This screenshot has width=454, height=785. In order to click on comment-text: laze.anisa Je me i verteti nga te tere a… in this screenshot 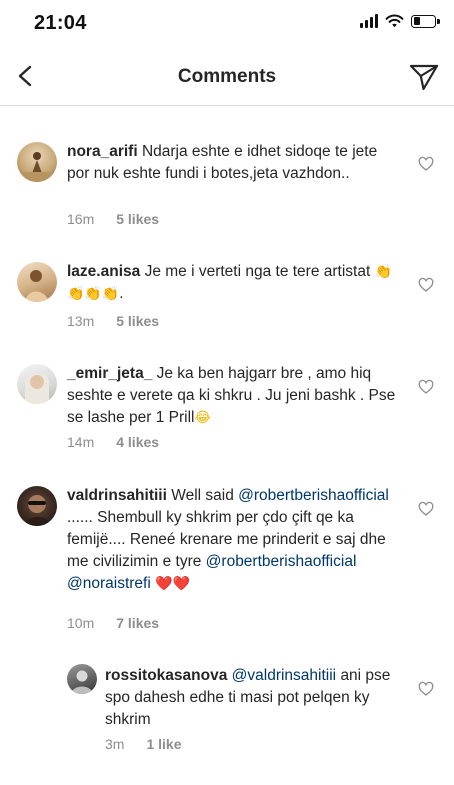, I will do `click(234, 283)`.